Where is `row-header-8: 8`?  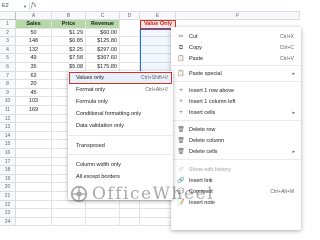
row-header-8: 8 is located at coordinates (8, 84).